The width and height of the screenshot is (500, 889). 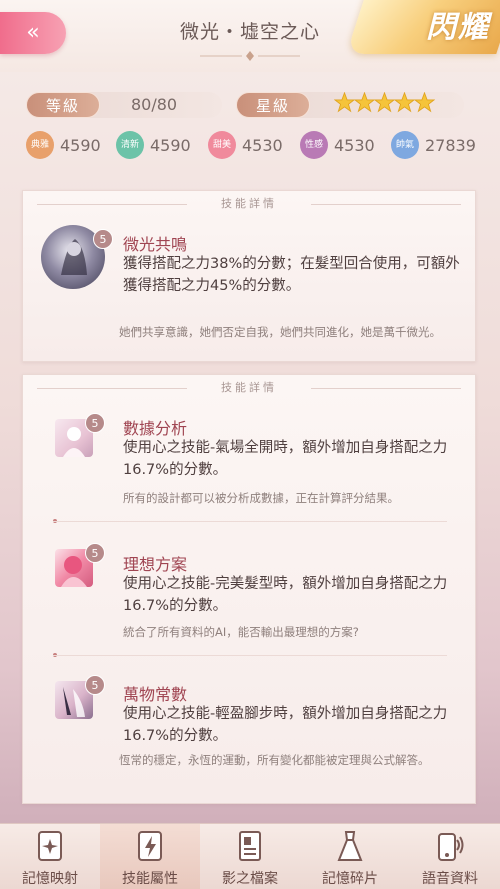 I want to click on header-bar: « 微光・墟空之心 閃耀, so click(x=250, y=36).